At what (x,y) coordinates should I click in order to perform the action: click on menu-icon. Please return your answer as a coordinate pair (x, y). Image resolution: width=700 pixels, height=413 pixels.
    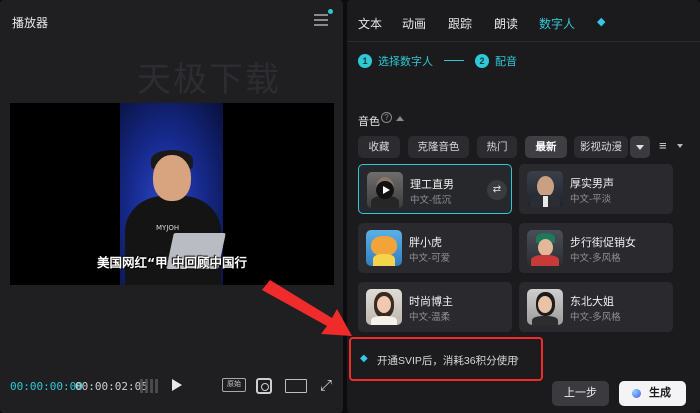
    Looking at the image, I should click on (321, 20).